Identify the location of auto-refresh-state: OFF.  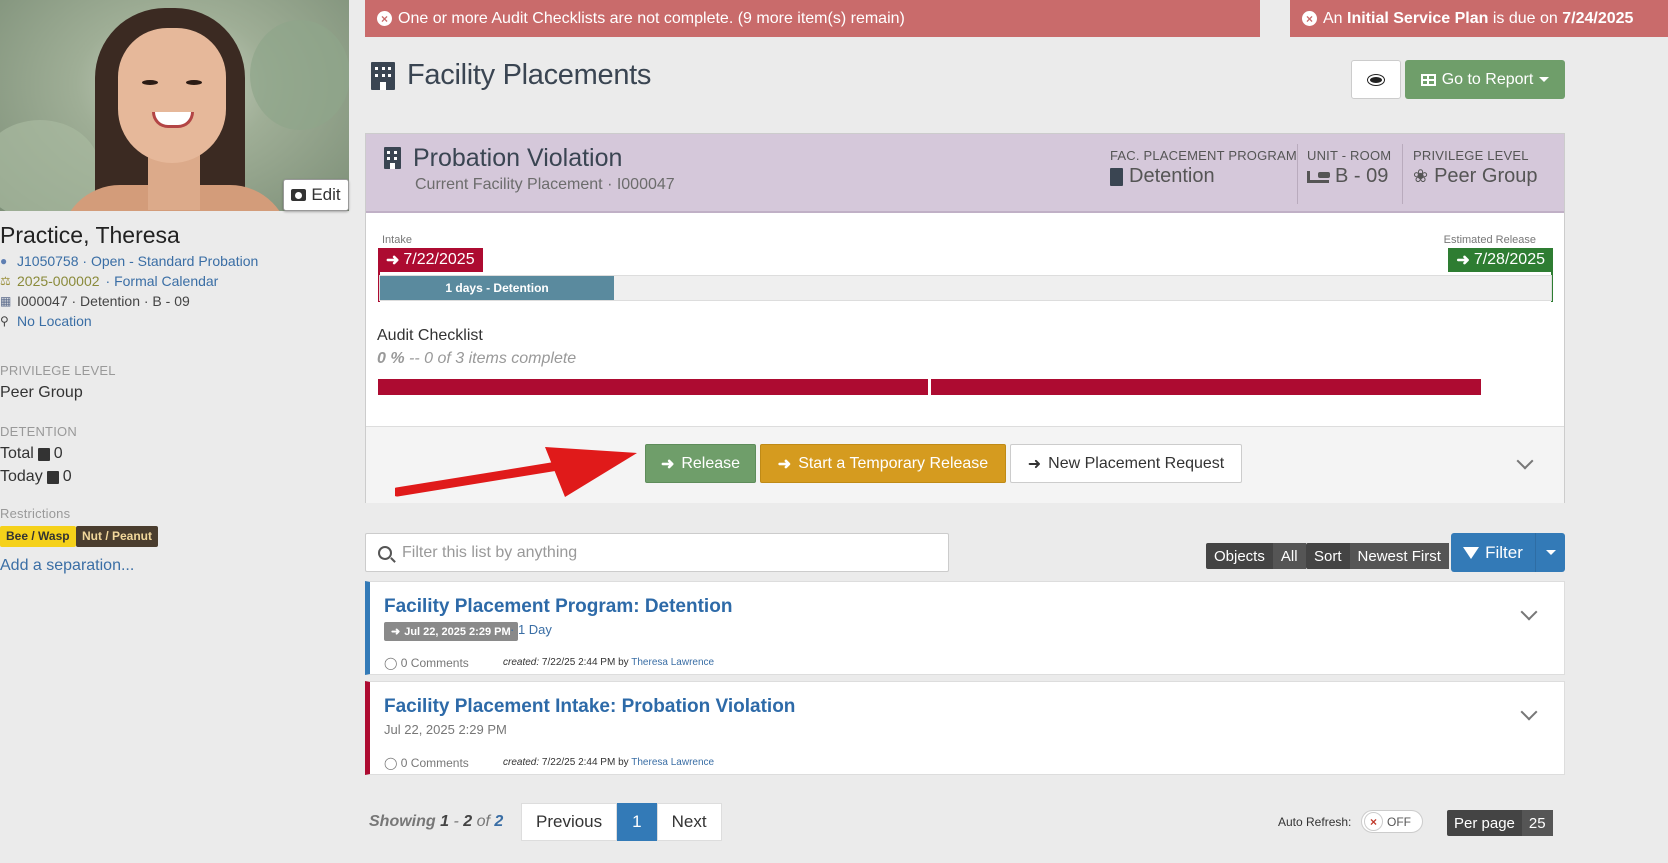
(1399, 821).